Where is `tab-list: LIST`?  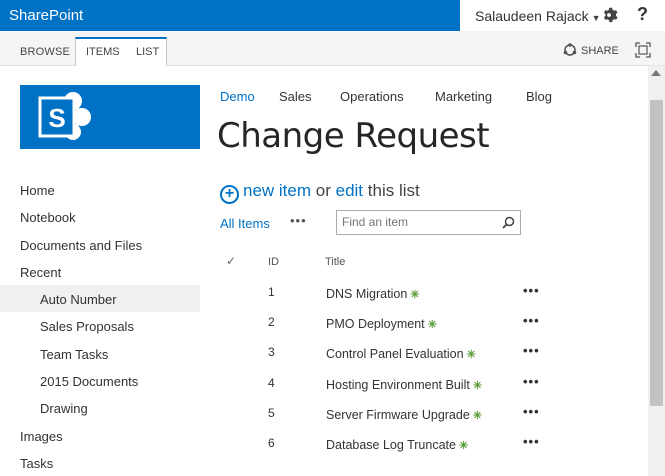
tab-list: LIST is located at coordinates (147, 52).